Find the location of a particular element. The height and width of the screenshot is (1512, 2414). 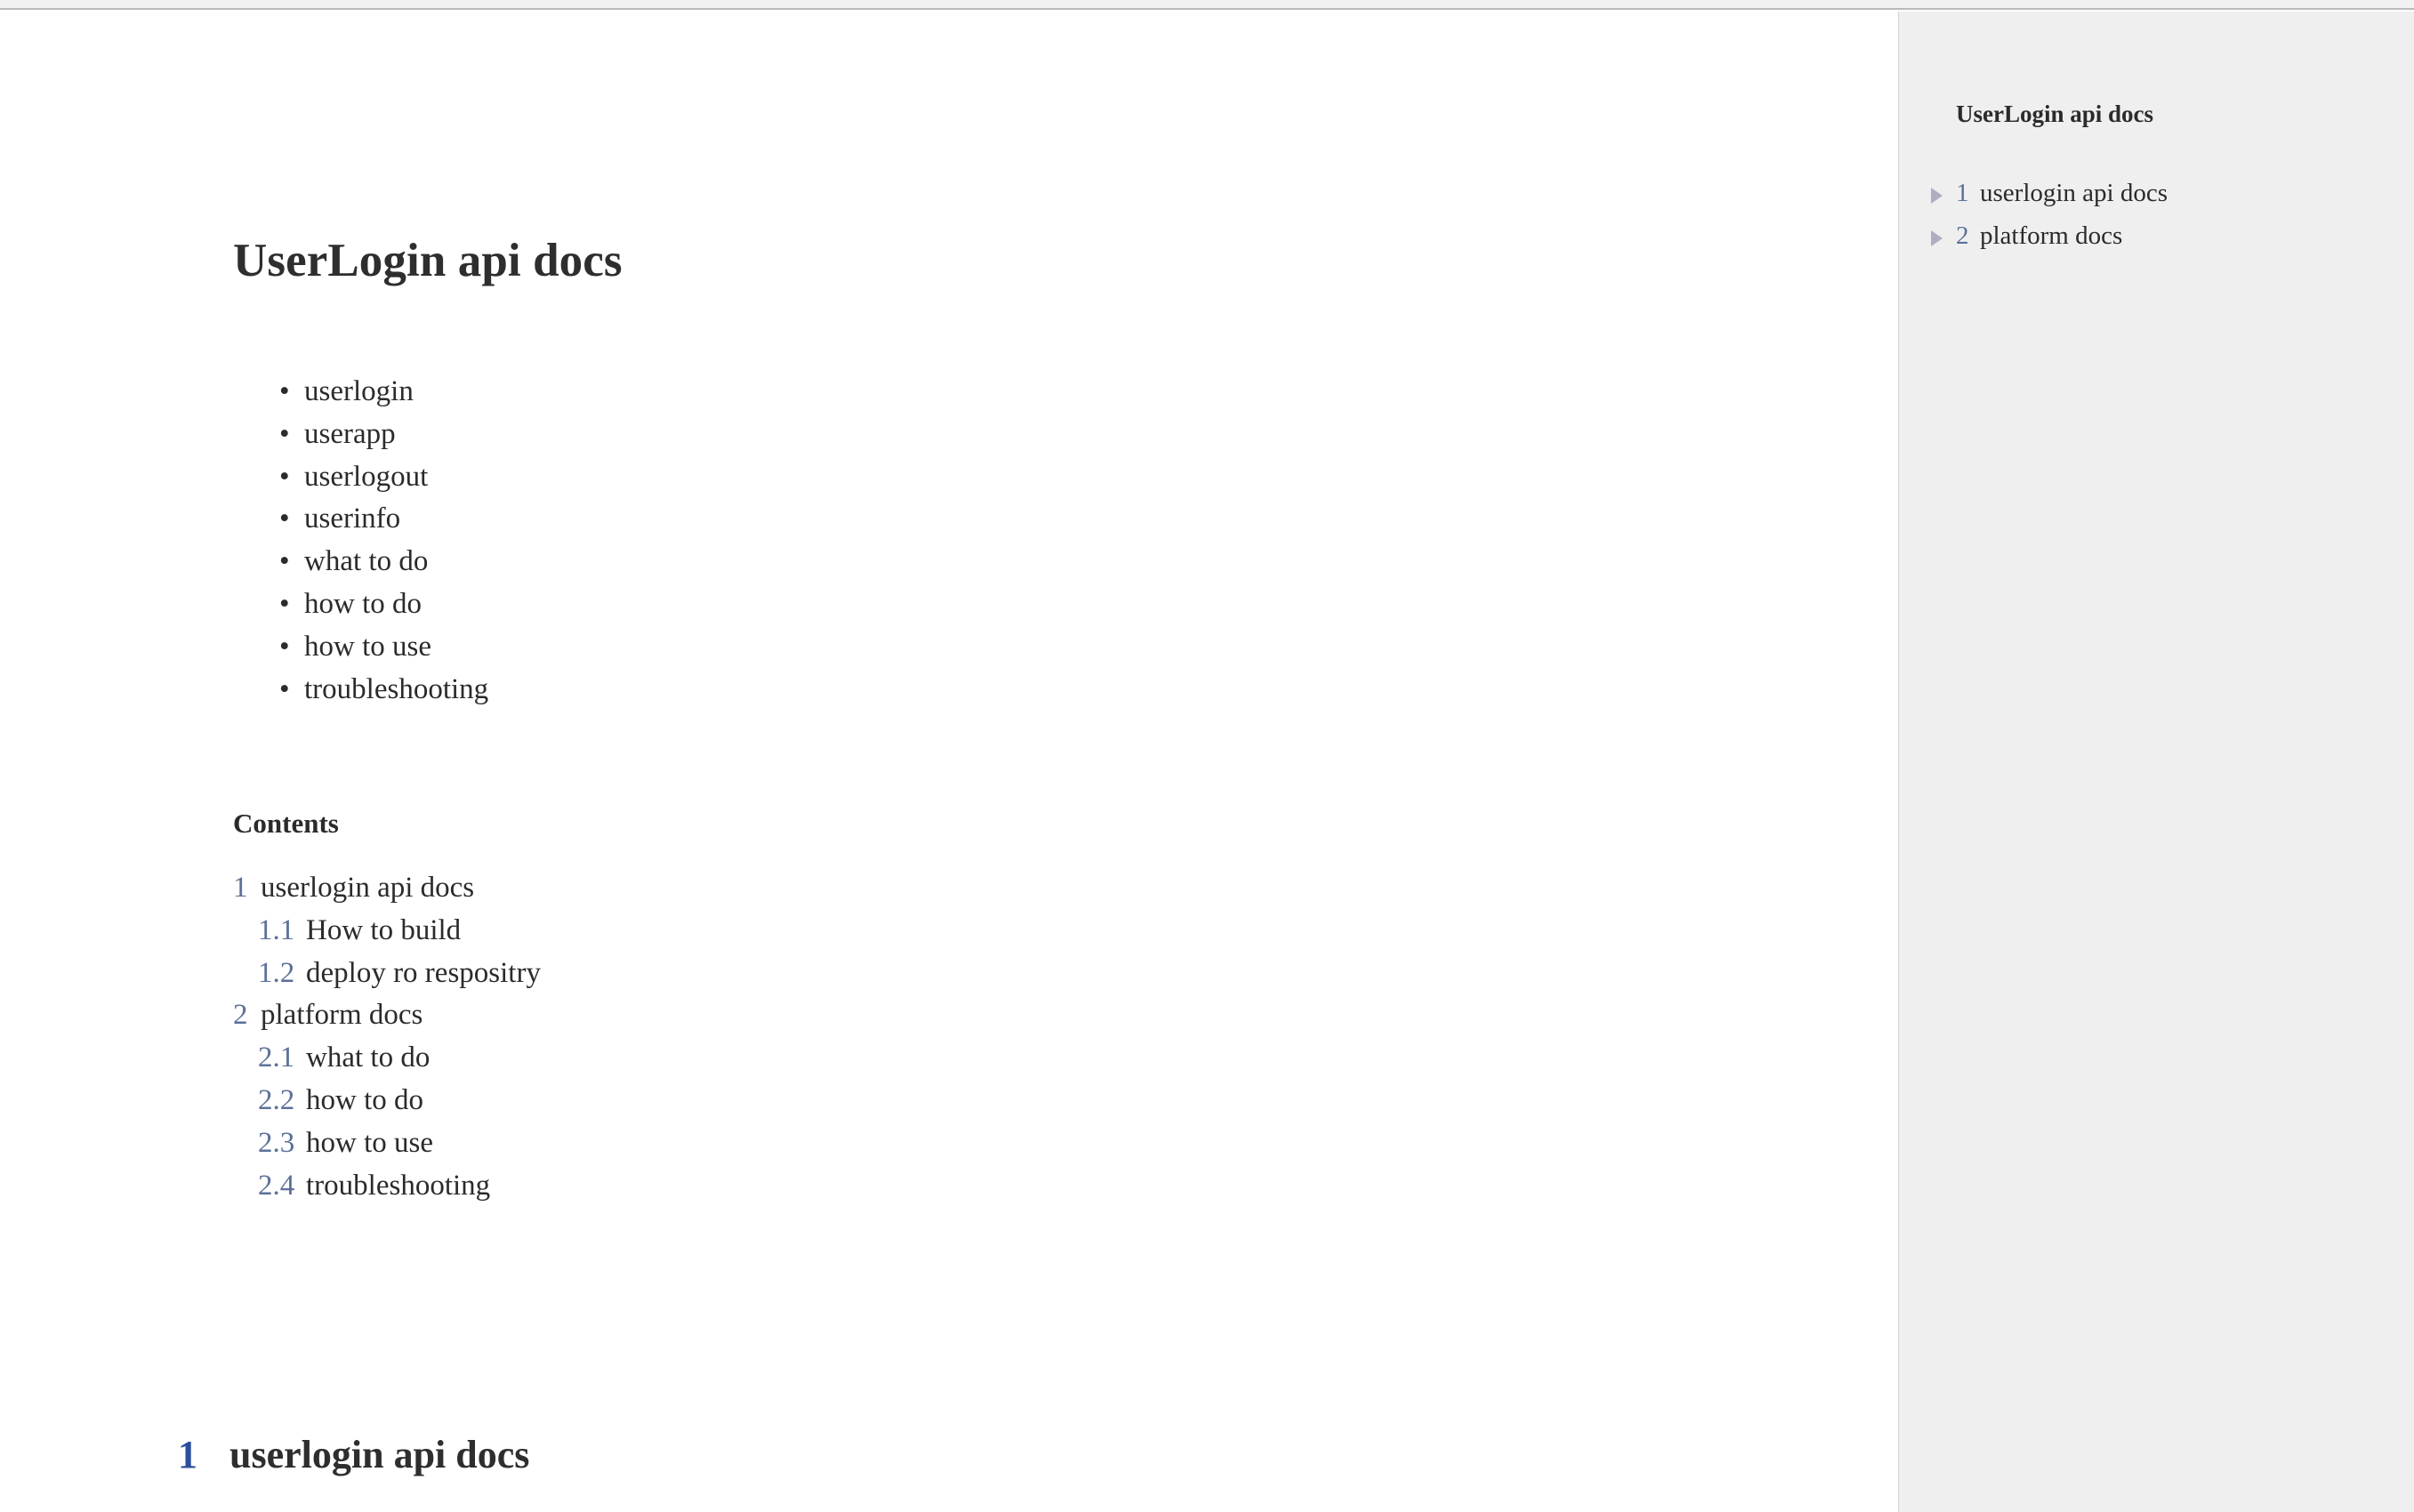

toc-entry-label: how to use is located at coordinates (369, 1142).